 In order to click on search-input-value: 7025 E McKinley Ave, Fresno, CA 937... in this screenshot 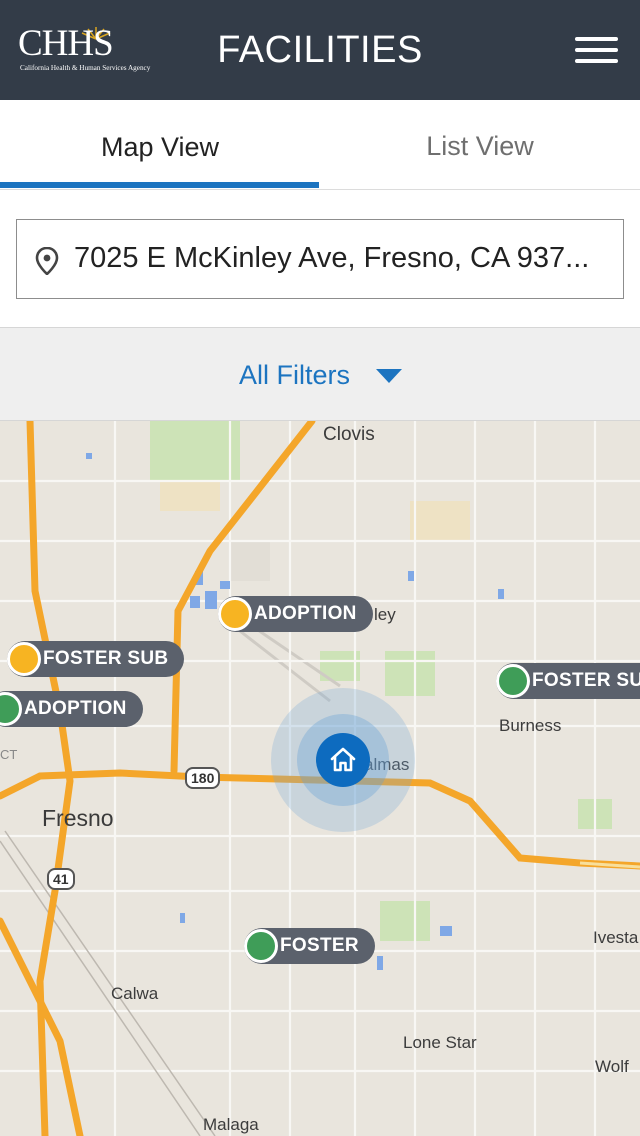, I will do `click(344, 259)`.